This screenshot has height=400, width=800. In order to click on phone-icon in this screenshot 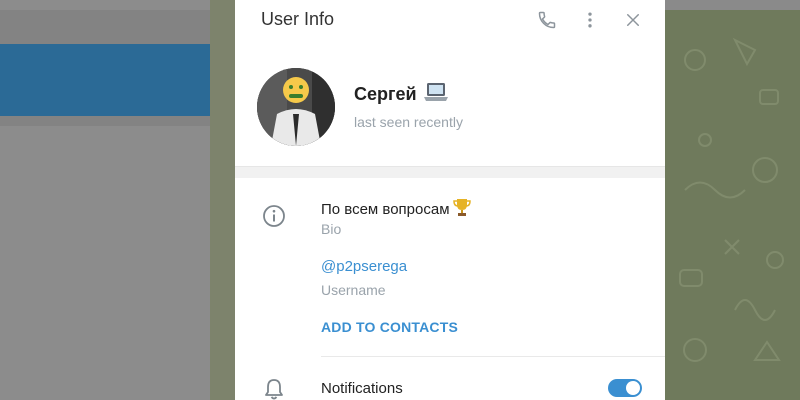, I will do `click(547, 20)`.